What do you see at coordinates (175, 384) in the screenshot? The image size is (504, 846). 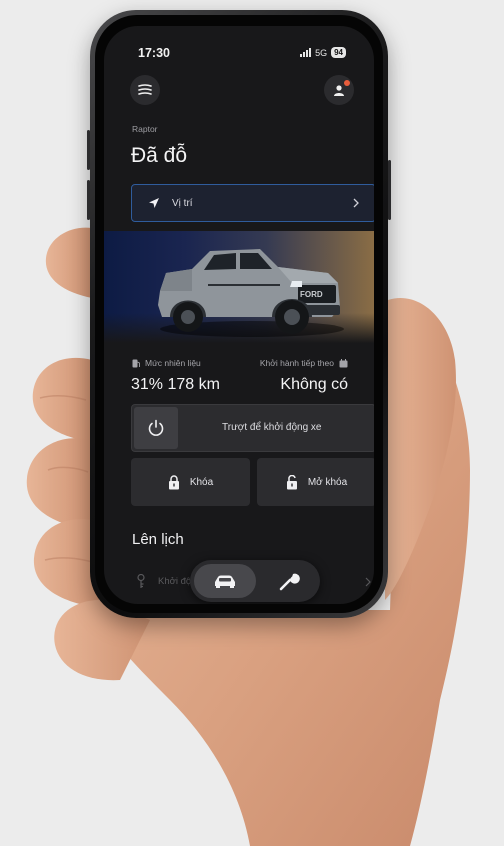 I see `fuel-value: 31% 178 km` at bounding box center [175, 384].